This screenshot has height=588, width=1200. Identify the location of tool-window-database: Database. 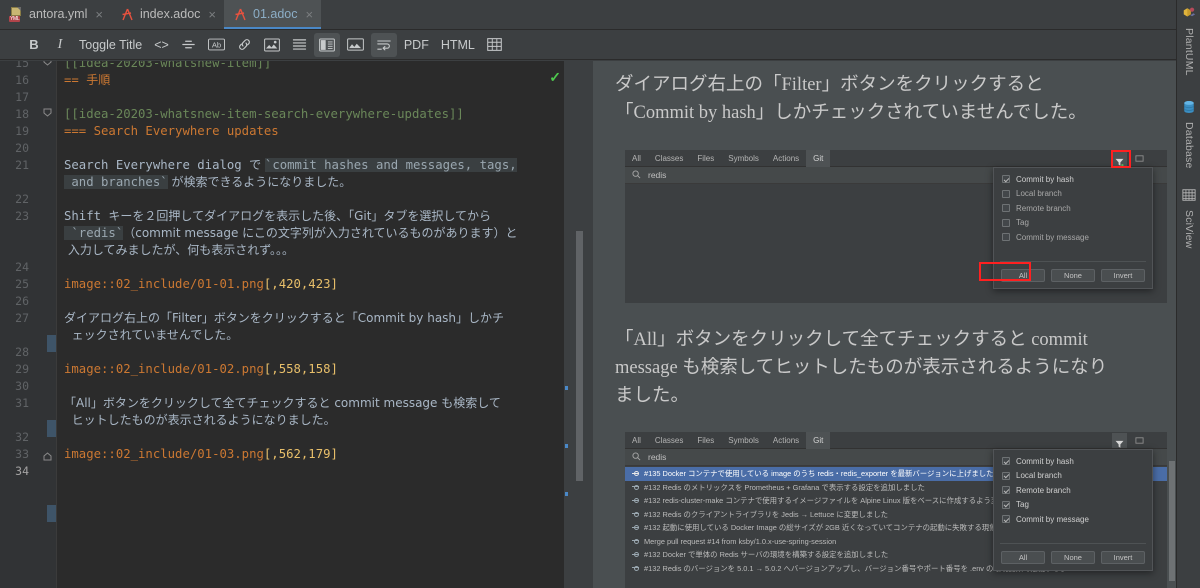
(1188, 134).